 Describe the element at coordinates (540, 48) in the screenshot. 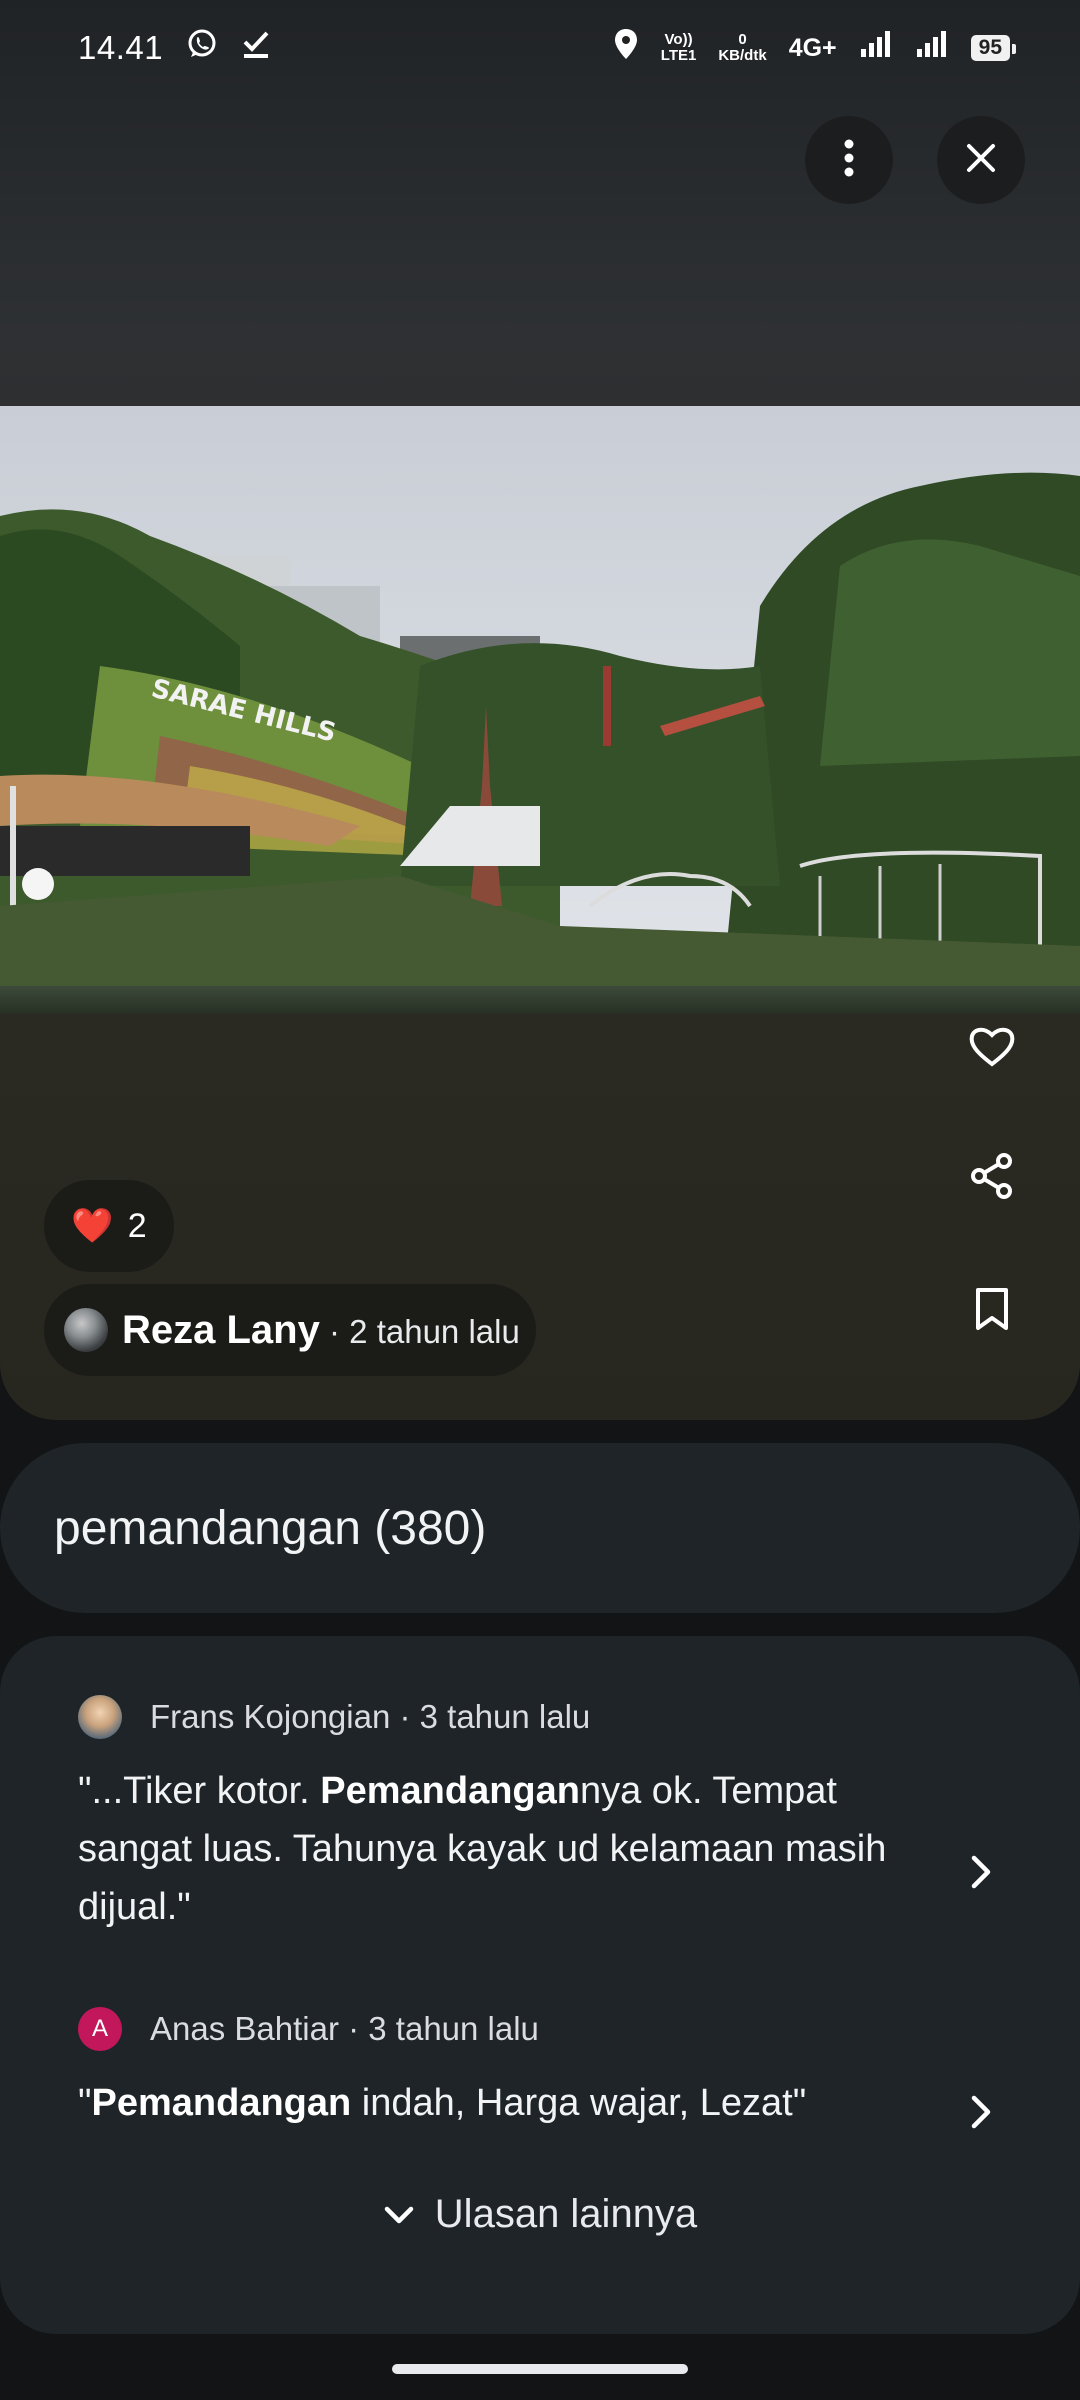

I see `status-bar: 14.41 Vo)) LTE1 0 KB/dtk 4G+ 95` at that location.